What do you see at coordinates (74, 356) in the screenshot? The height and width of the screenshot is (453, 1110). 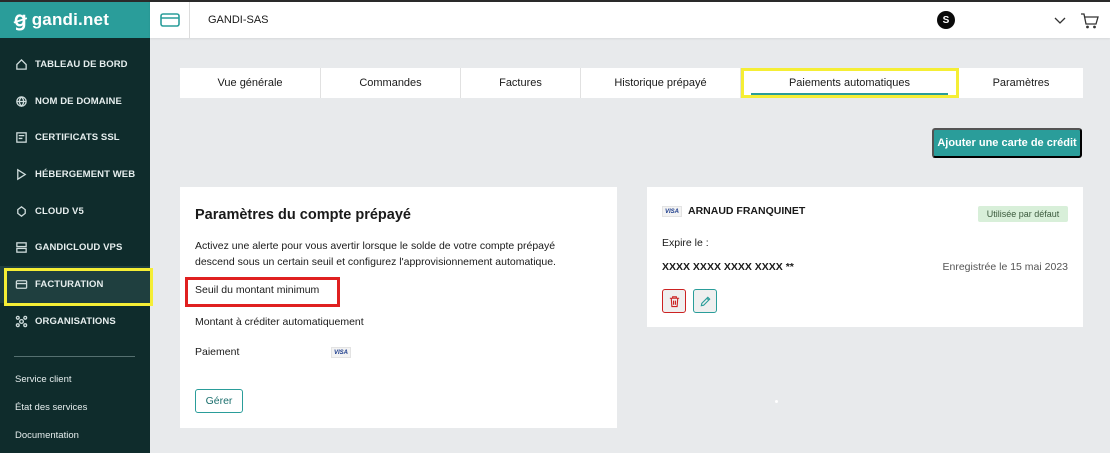 I see `sidebar-divider` at bounding box center [74, 356].